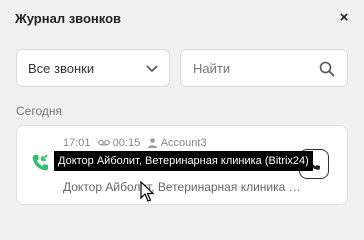 This screenshot has height=240, width=364. Describe the element at coordinates (61, 68) in the screenshot. I see `call-filter-value: Все звонки` at that location.